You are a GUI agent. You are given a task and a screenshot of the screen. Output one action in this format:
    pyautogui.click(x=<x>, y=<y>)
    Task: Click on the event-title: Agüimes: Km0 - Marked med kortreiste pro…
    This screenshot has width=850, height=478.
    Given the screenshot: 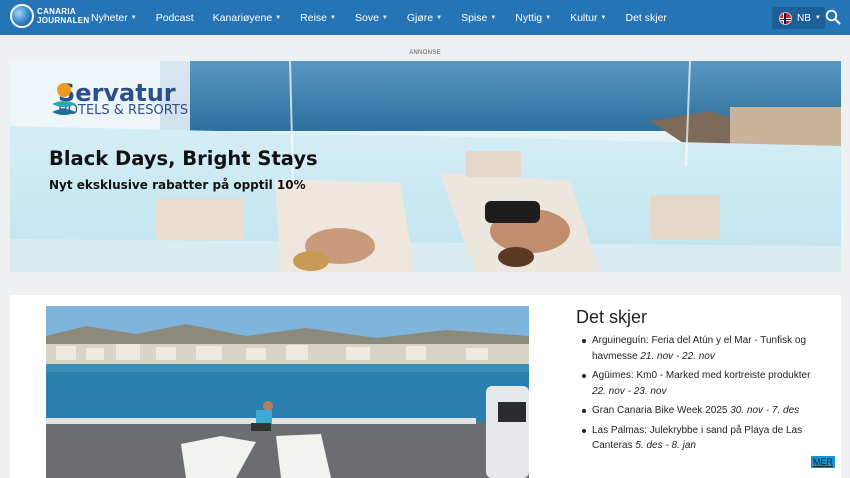 What is the action you would take?
    pyautogui.click(x=701, y=375)
    